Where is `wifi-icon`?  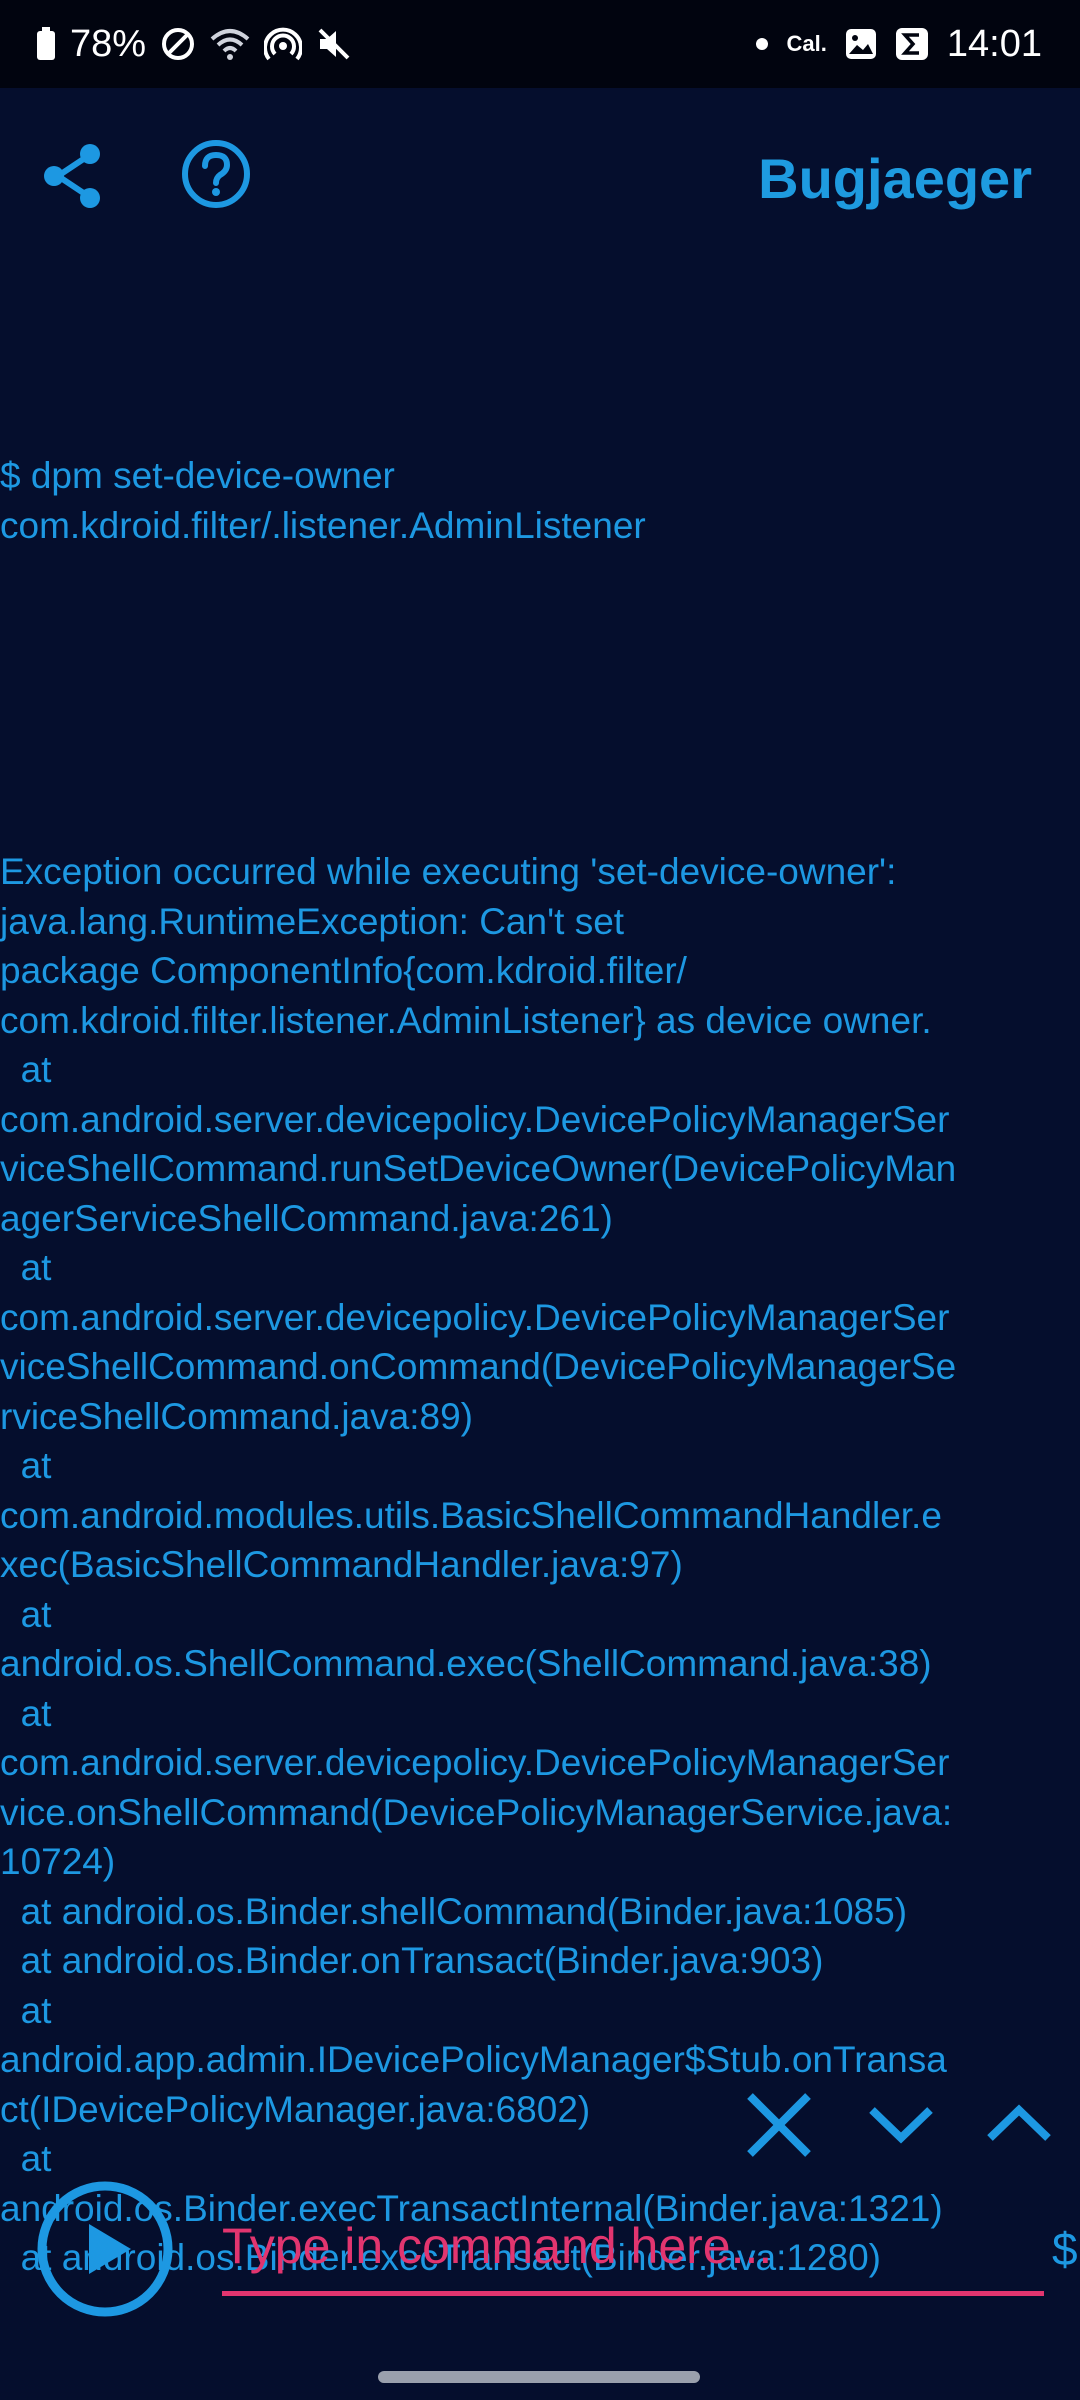 wifi-icon is located at coordinates (230, 44).